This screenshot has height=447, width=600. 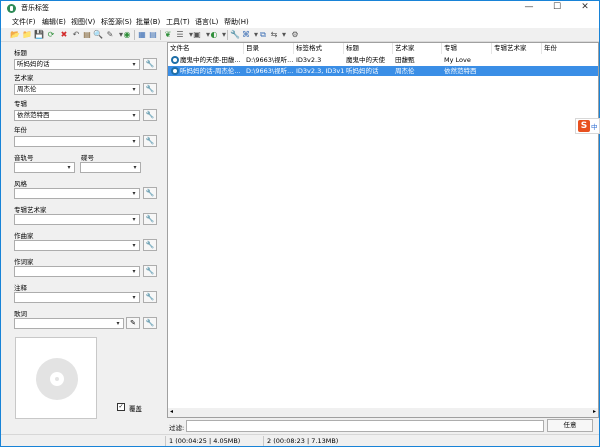 What do you see at coordinates (214, 441) in the screenshot?
I see `status-selected: 1 (00:04:25 | 4.05MB)` at bounding box center [214, 441].